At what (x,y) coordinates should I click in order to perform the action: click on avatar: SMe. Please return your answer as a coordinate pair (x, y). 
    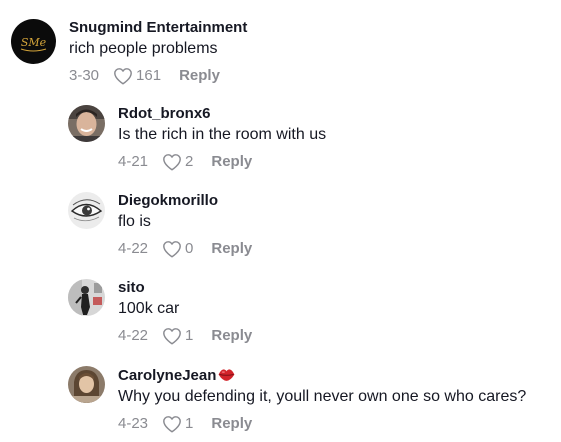
    Looking at the image, I should click on (33, 41).